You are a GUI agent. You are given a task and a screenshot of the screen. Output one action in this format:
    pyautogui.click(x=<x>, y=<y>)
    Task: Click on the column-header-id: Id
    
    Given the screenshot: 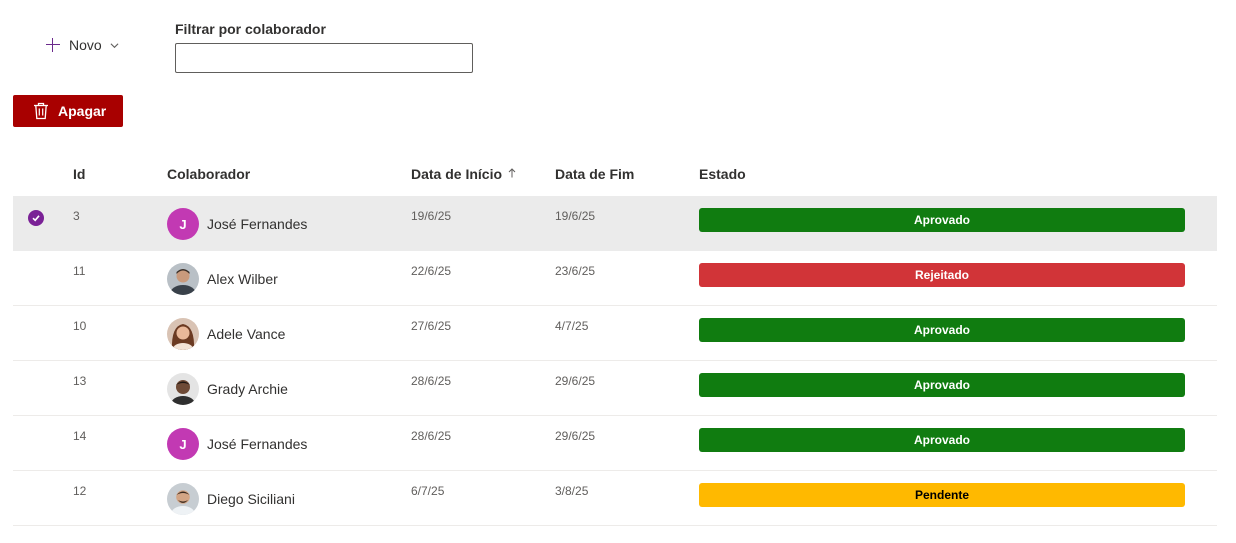 What is the action you would take?
    pyautogui.click(x=79, y=174)
    